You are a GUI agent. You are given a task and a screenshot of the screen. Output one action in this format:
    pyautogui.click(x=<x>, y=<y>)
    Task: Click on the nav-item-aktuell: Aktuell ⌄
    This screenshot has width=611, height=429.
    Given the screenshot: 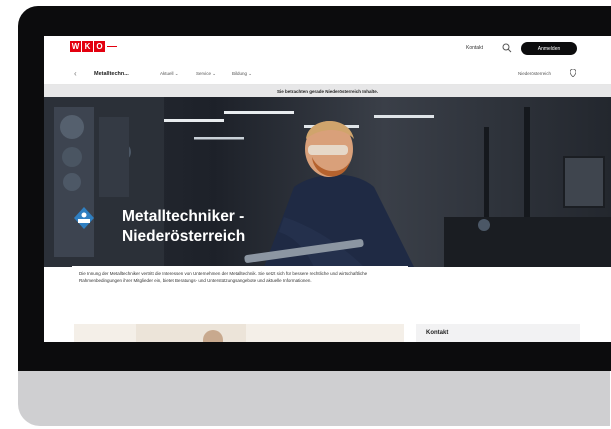 What is the action you would take?
    pyautogui.click(x=169, y=74)
    